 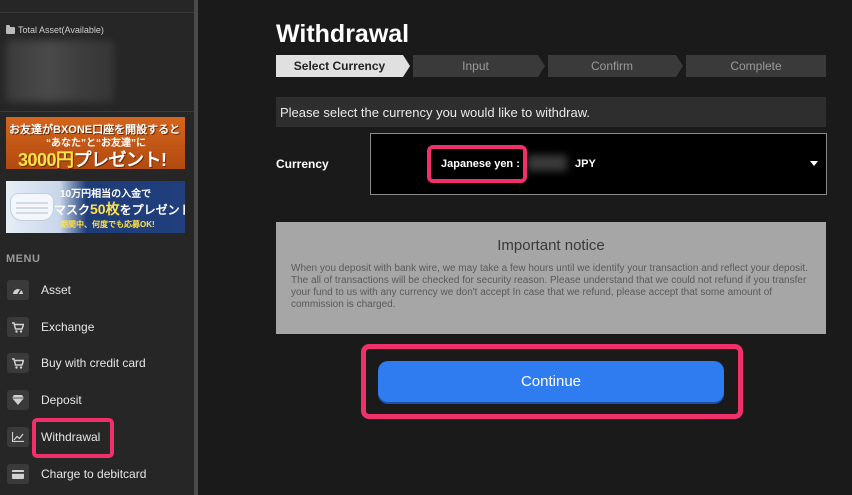 What do you see at coordinates (18, 437) in the screenshot?
I see `chart-icon` at bounding box center [18, 437].